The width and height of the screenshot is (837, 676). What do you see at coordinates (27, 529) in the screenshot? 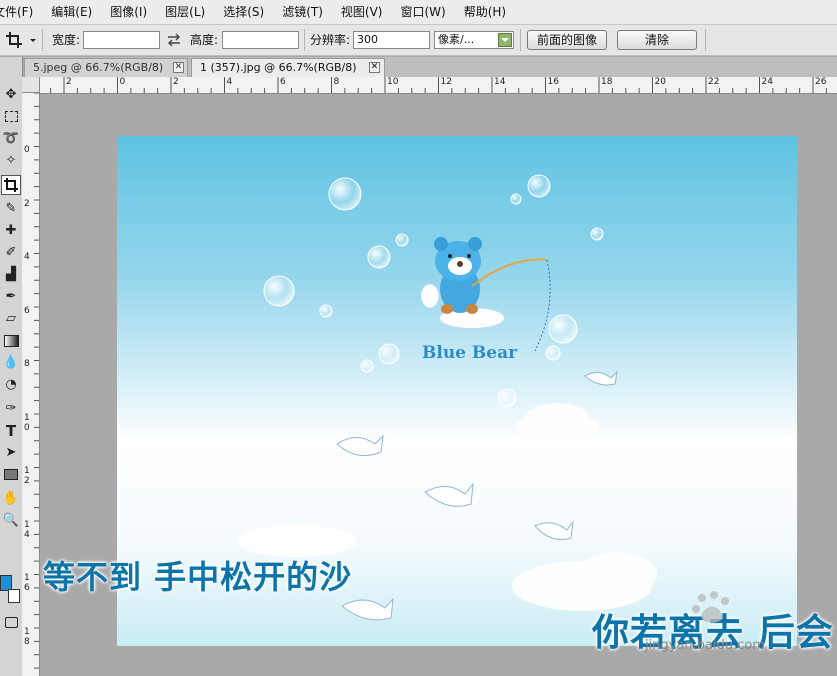
I see `ruler-label: 1 4` at bounding box center [27, 529].